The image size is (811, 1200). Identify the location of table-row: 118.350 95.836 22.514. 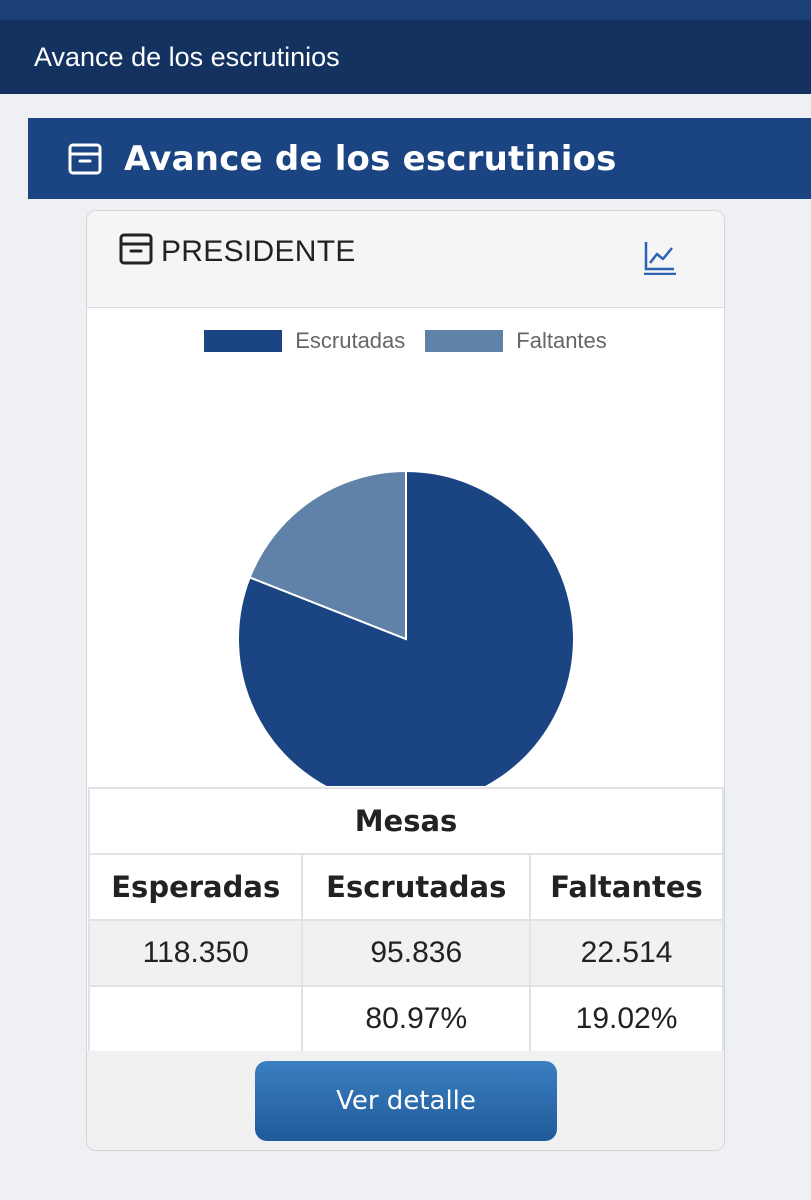
(405, 953).